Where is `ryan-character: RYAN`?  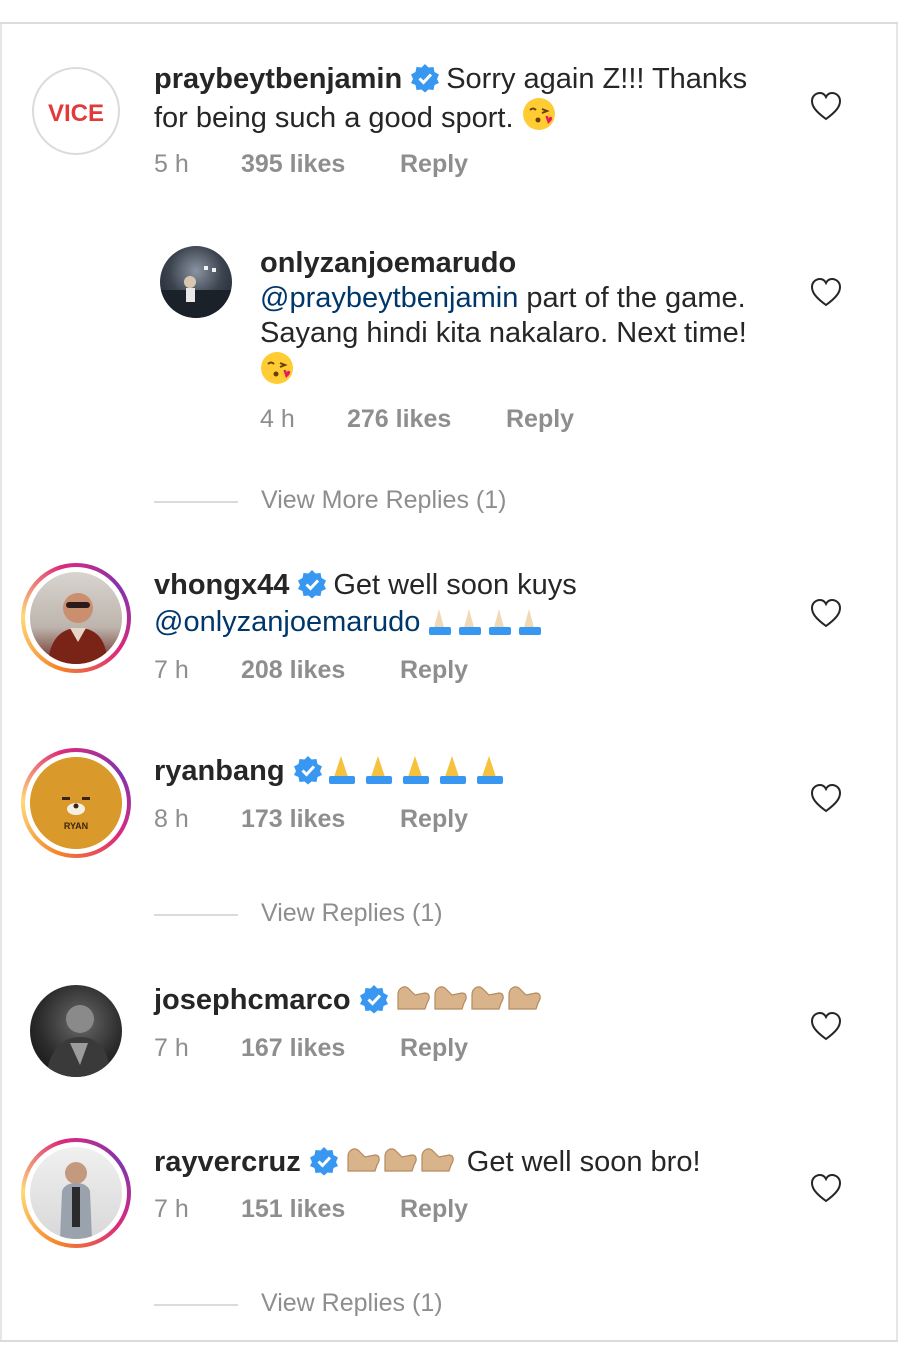 ryan-character: RYAN is located at coordinates (76, 803).